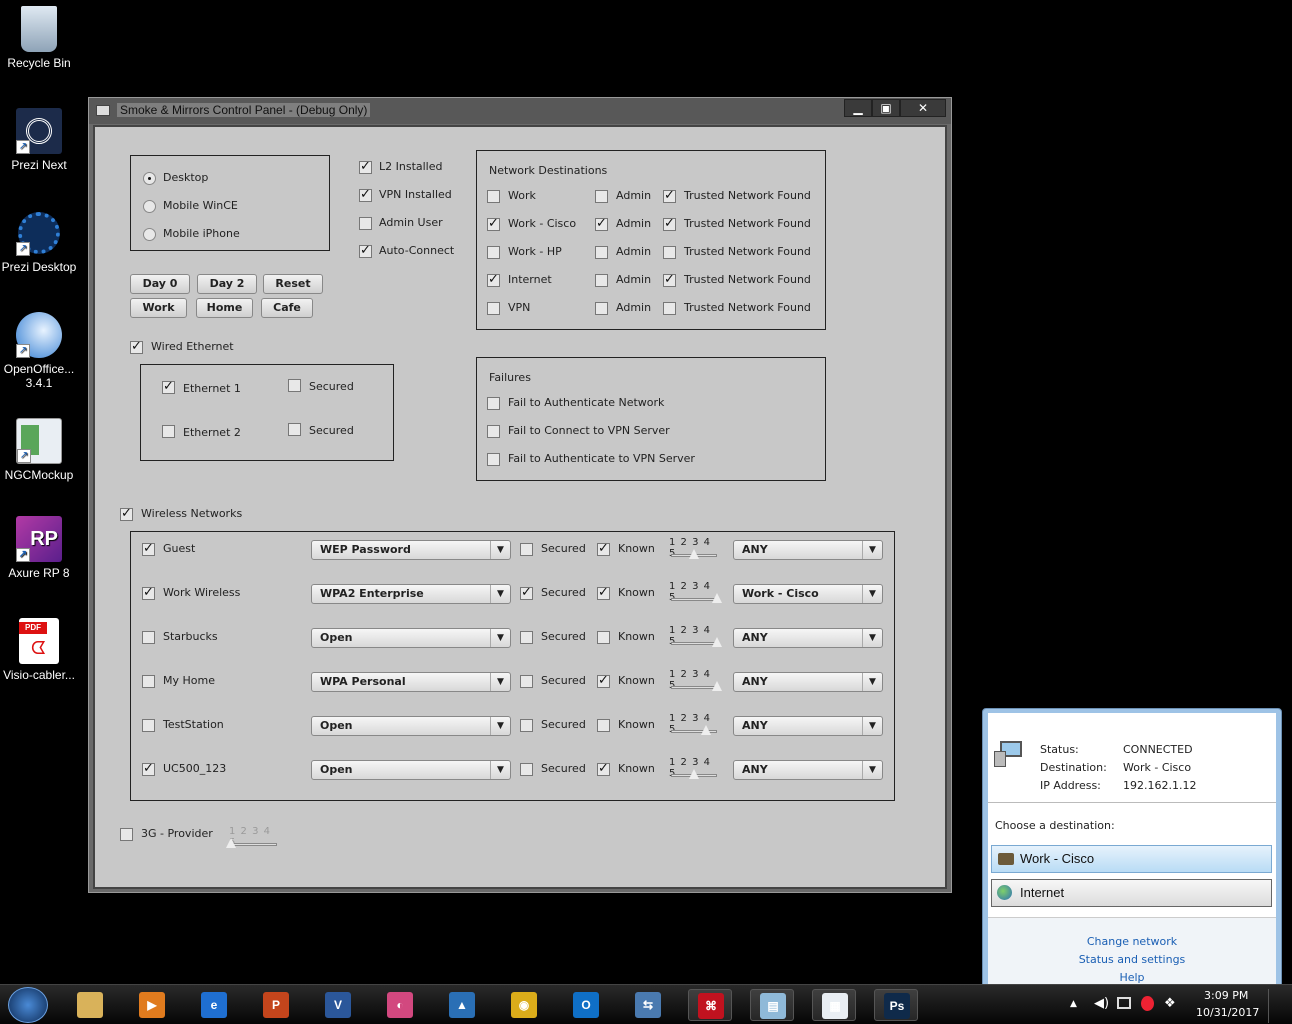  What do you see at coordinates (648, 1005) in the screenshot?
I see `taskbar-network-button: ⇆` at bounding box center [648, 1005].